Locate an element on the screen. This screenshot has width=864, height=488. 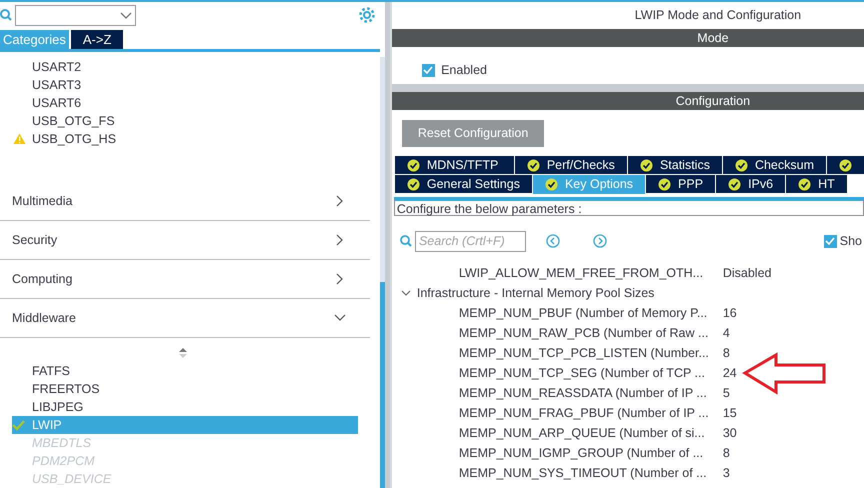
parameter-value: Disabled is located at coordinates (747, 273).